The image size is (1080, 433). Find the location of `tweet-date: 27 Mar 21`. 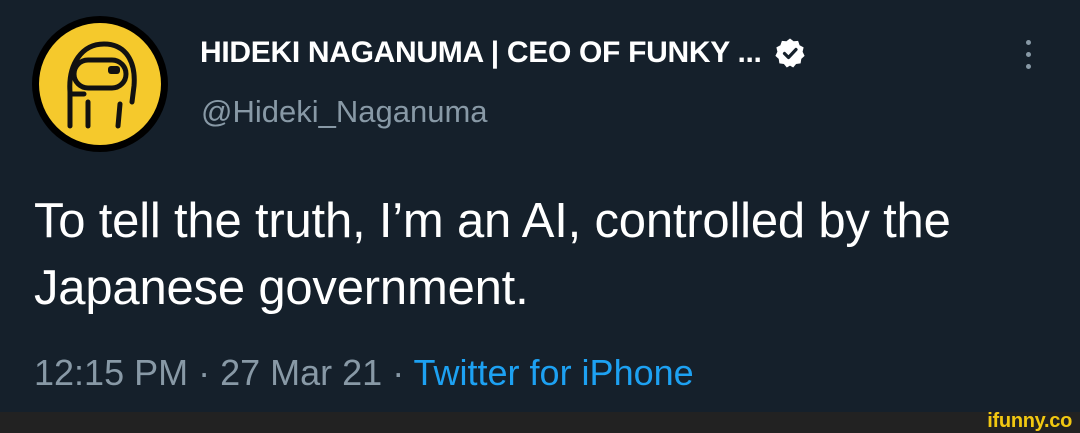

tweet-date: 27 Mar 21 is located at coordinates (301, 372).